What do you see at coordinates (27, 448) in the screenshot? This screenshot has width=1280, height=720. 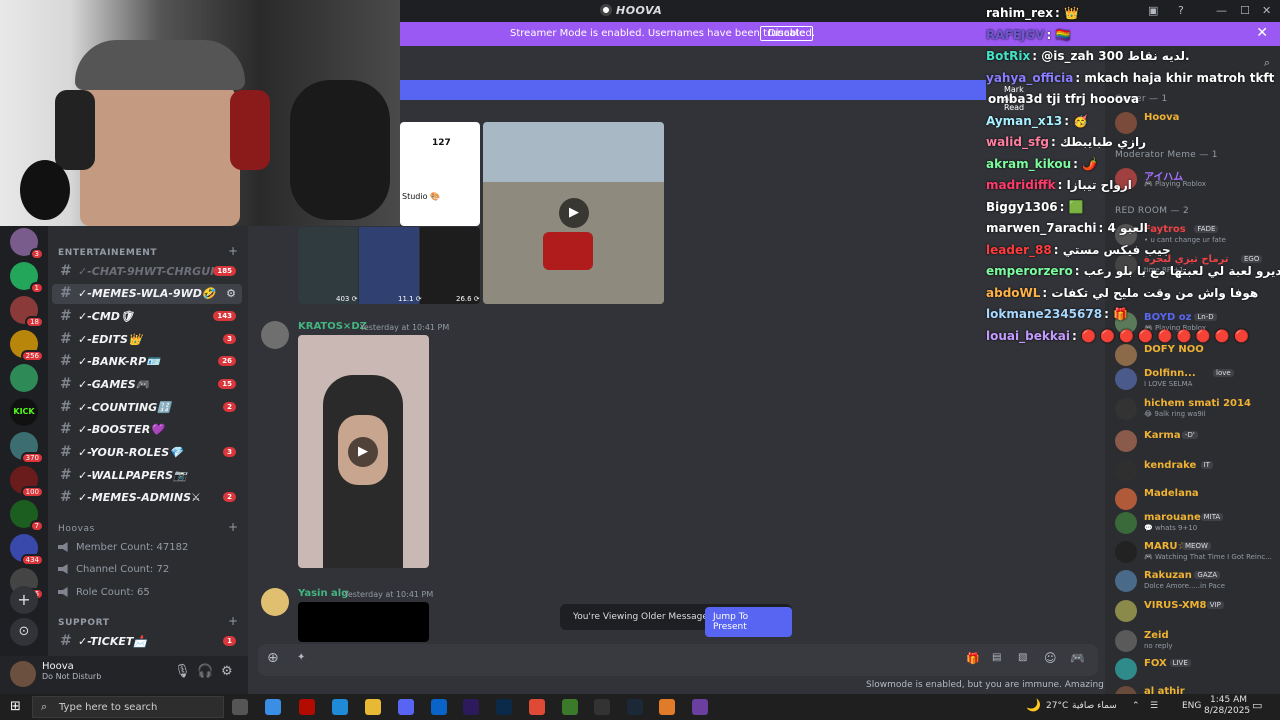 I see `server-icon: 370` at bounding box center [27, 448].